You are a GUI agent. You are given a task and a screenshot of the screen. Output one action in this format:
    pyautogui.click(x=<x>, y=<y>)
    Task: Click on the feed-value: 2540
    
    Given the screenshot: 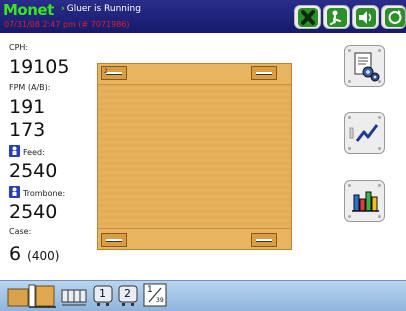 What is the action you would take?
    pyautogui.click(x=33, y=171)
    